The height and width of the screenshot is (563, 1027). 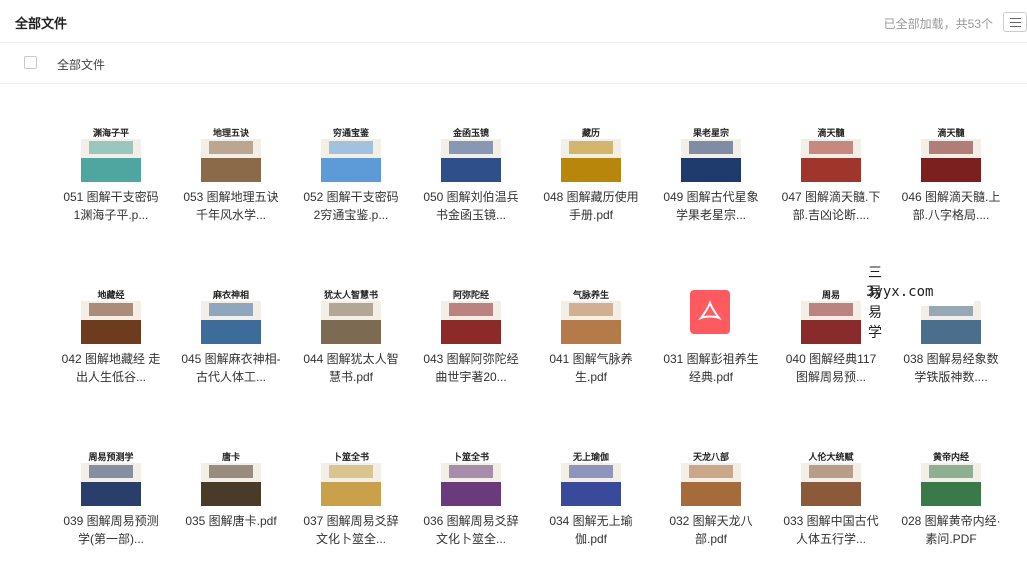 I want to click on thumbnail-title: 地藏经, so click(x=111, y=296).